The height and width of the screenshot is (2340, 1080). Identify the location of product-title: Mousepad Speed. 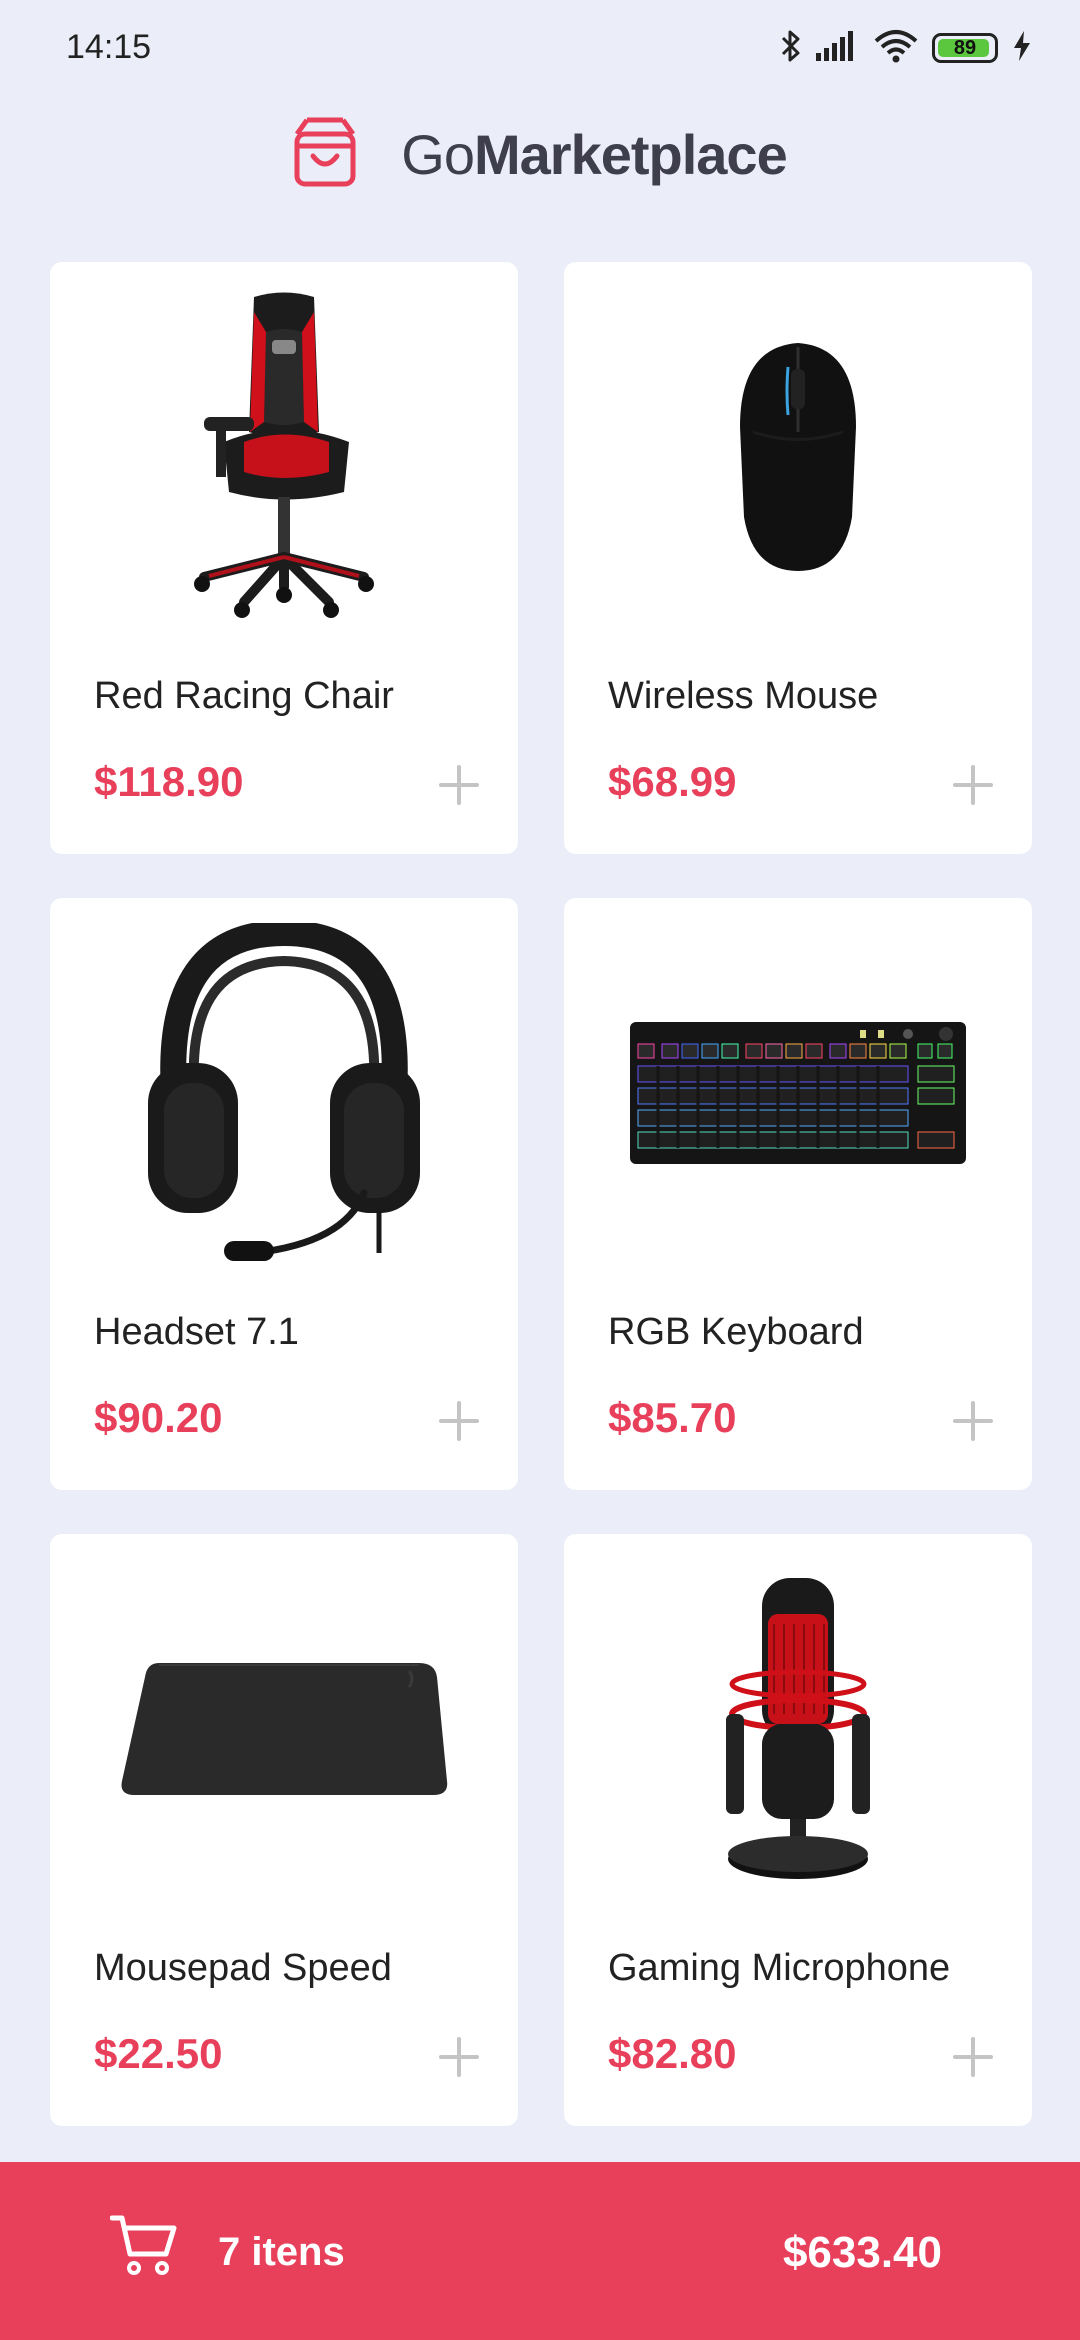
(243, 1968).